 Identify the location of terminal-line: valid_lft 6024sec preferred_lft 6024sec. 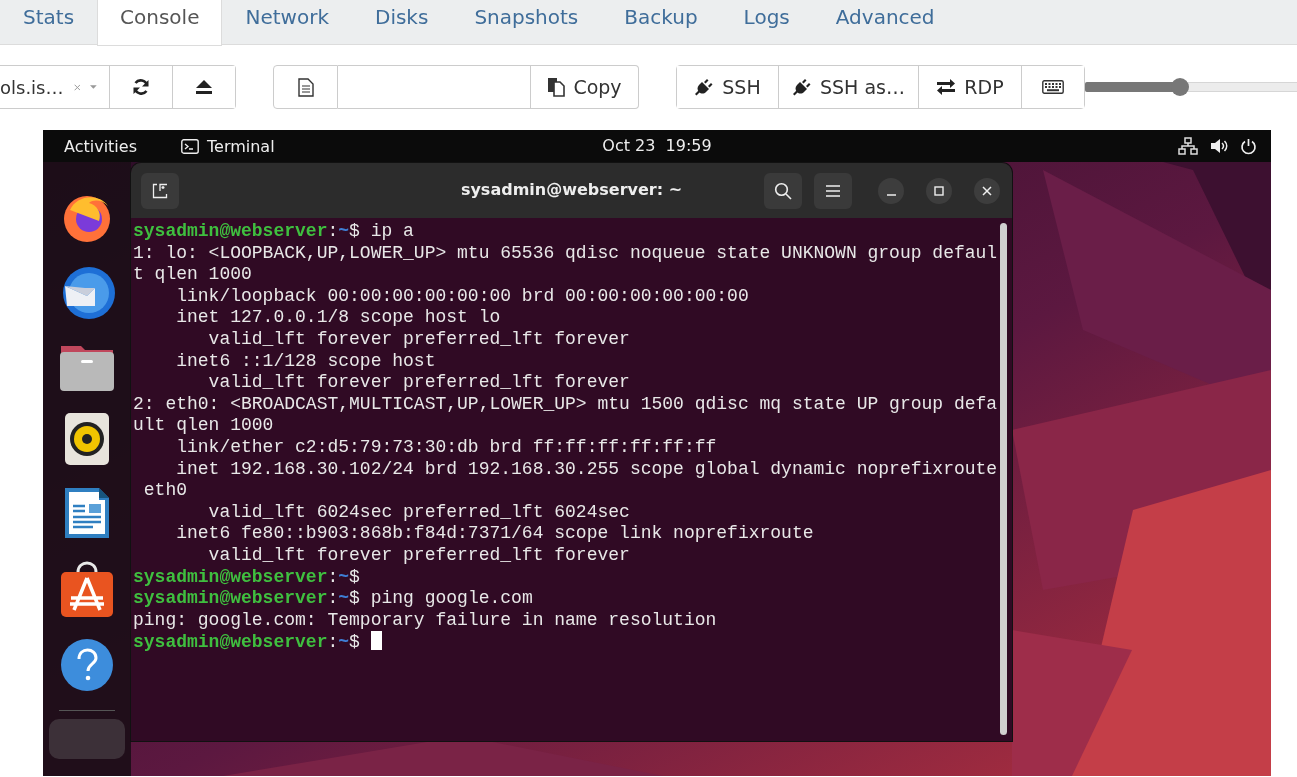
(419, 512).